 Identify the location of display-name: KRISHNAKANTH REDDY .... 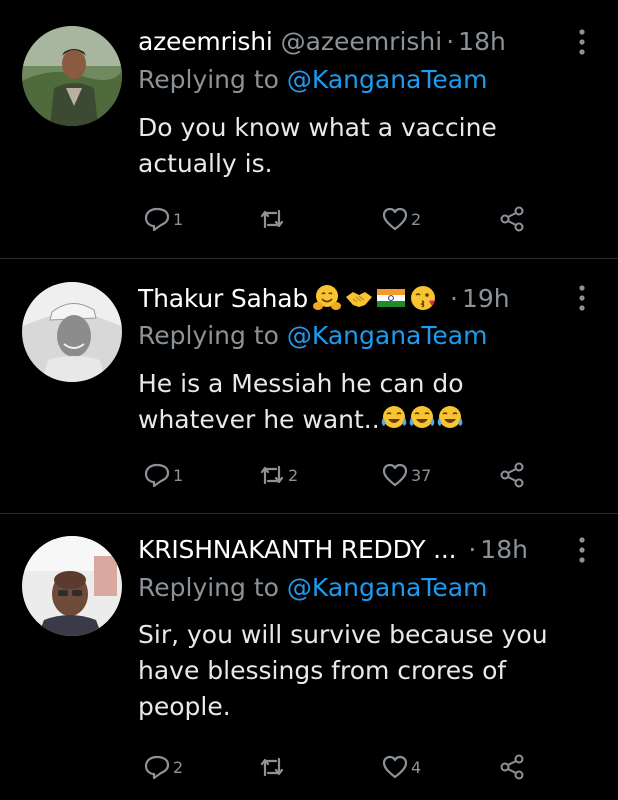
(297, 549).